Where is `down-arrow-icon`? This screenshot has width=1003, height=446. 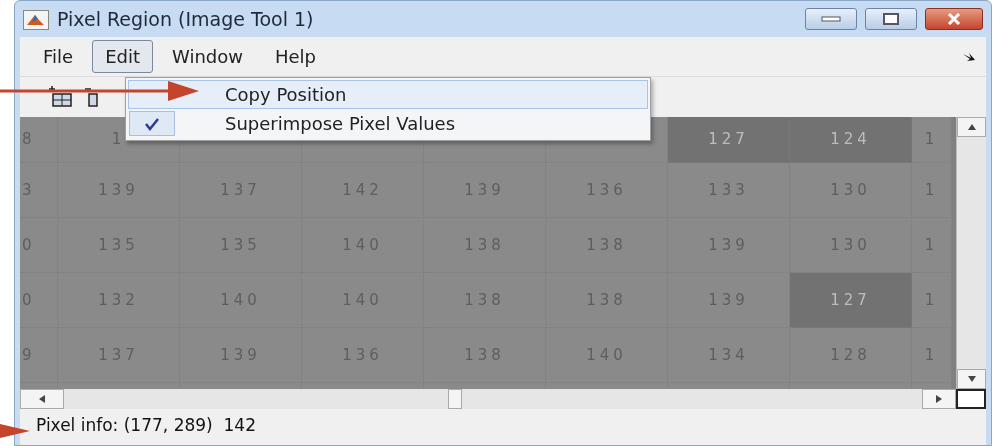 down-arrow-icon is located at coordinates (971, 379).